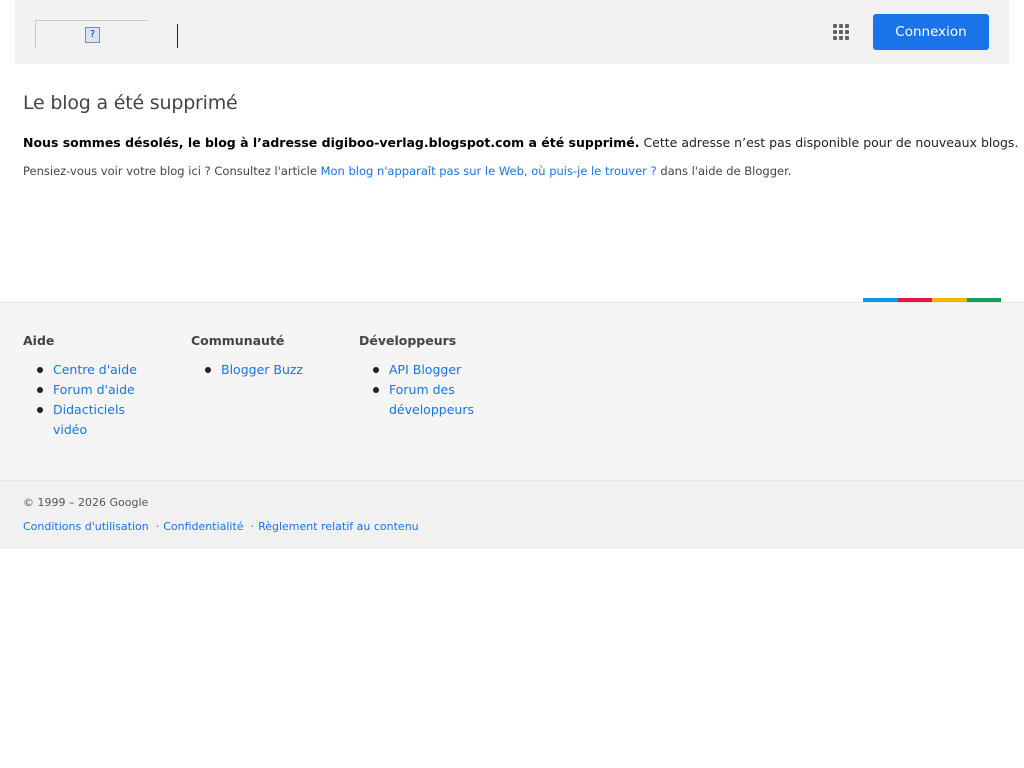 This screenshot has height=768, width=1024. I want to click on footer-link-item: Centre d'aide, so click(103, 370).